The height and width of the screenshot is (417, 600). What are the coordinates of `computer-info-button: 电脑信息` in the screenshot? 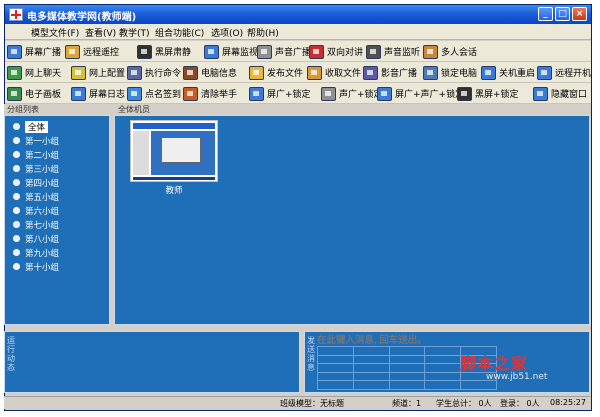 It's located at (210, 72).